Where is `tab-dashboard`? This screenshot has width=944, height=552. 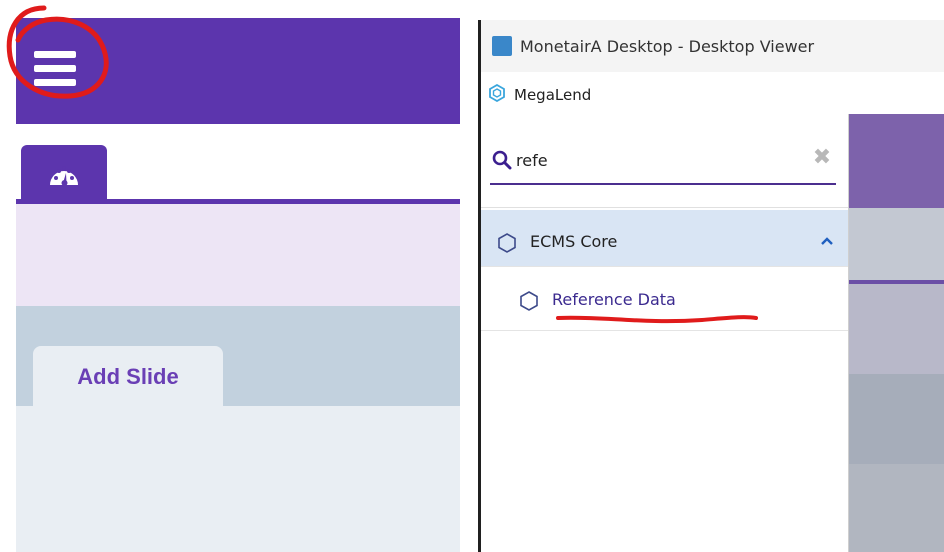
tab-dashboard is located at coordinates (64, 173).